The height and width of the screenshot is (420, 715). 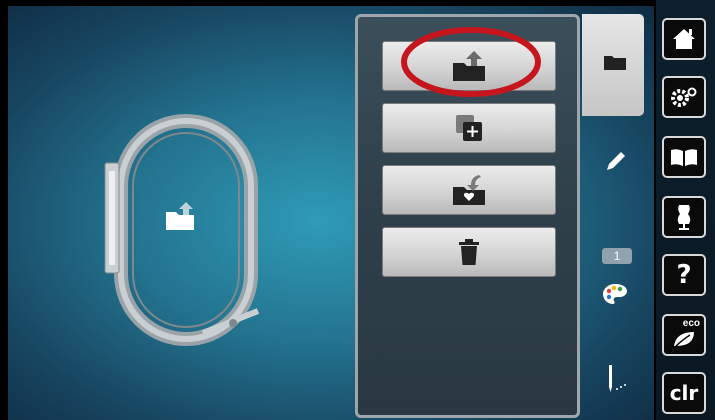 What do you see at coordinates (691, 323) in the screenshot?
I see `eco-label: eco` at bounding box center [691, 323].